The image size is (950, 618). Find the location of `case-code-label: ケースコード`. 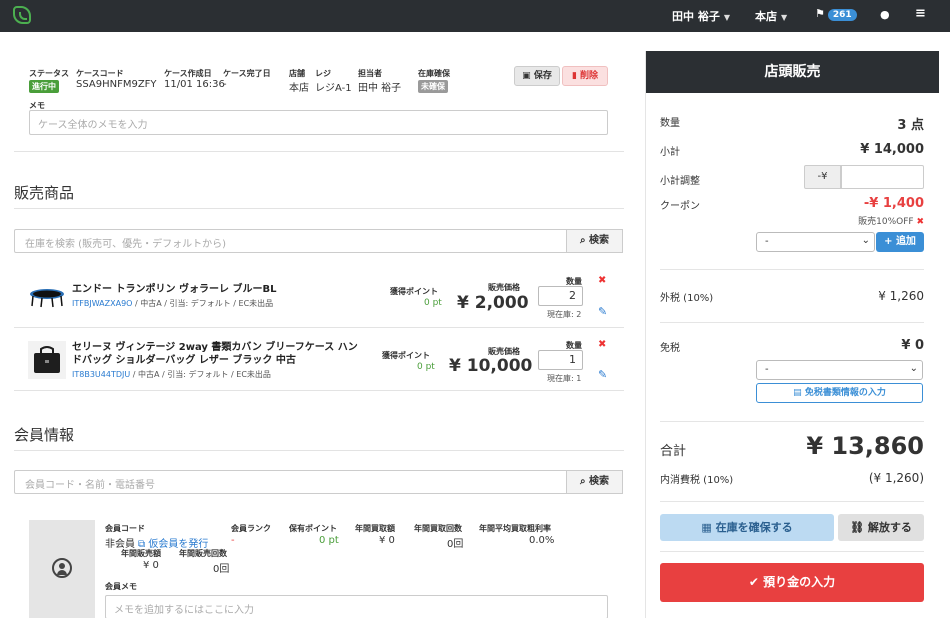

case-code-label: ケースコード is located at coordinates (100, 73).